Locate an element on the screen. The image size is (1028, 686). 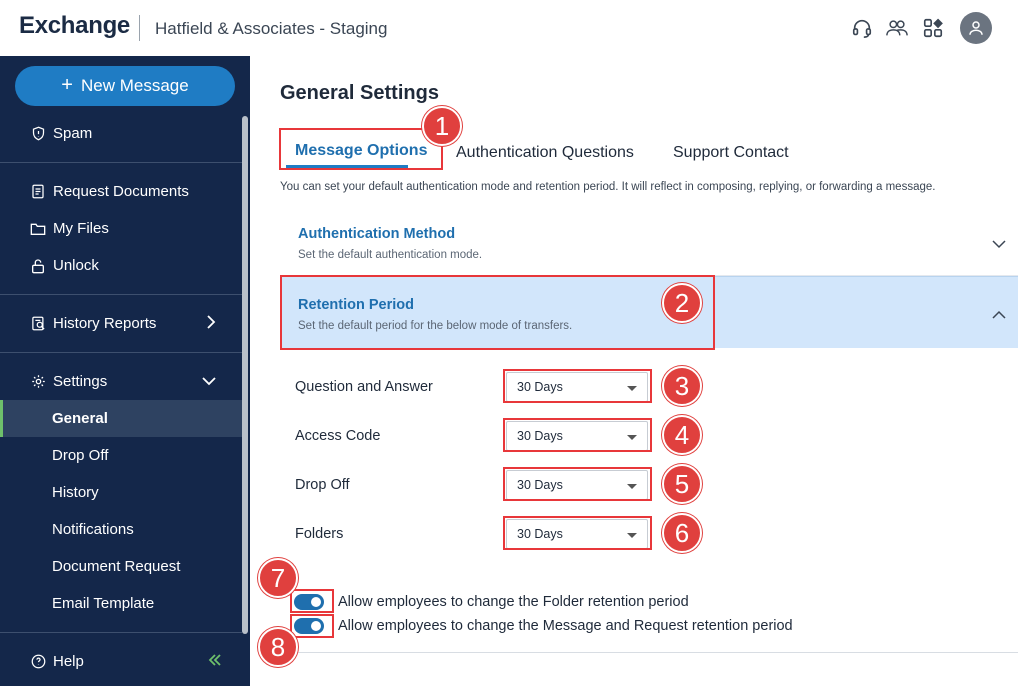
sidebar-scrollbar is located at coordinates (245, 375).